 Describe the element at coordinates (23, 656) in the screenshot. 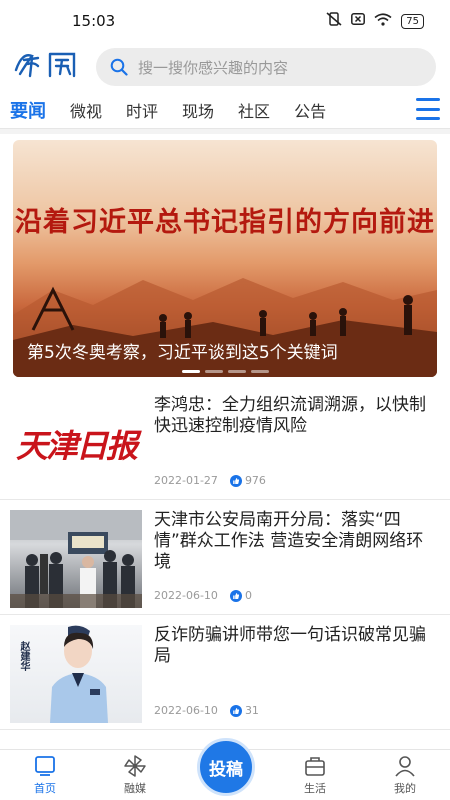

I see `name-tag: 赵建华` at that location.